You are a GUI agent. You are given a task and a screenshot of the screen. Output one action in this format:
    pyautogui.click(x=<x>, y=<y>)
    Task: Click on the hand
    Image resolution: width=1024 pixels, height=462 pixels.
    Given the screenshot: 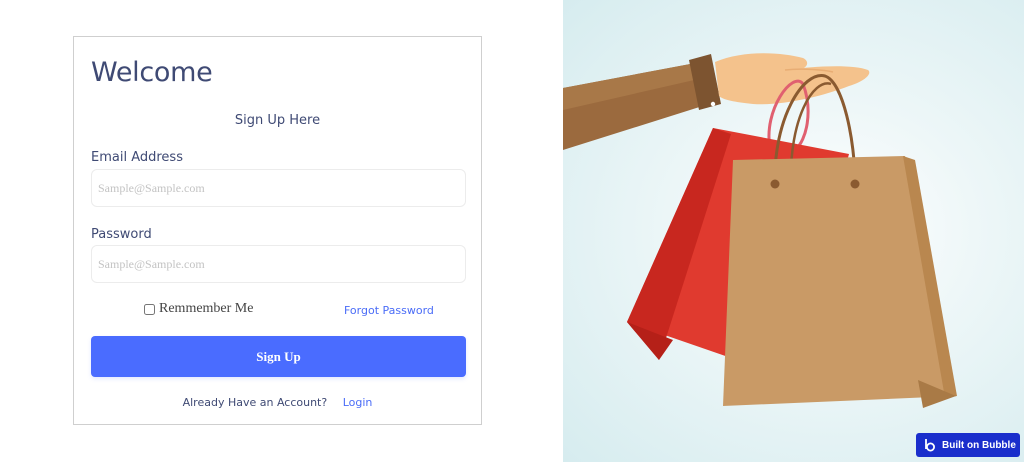 What is the action you would take?
    pyautogui.click(x=792, y=79)
    